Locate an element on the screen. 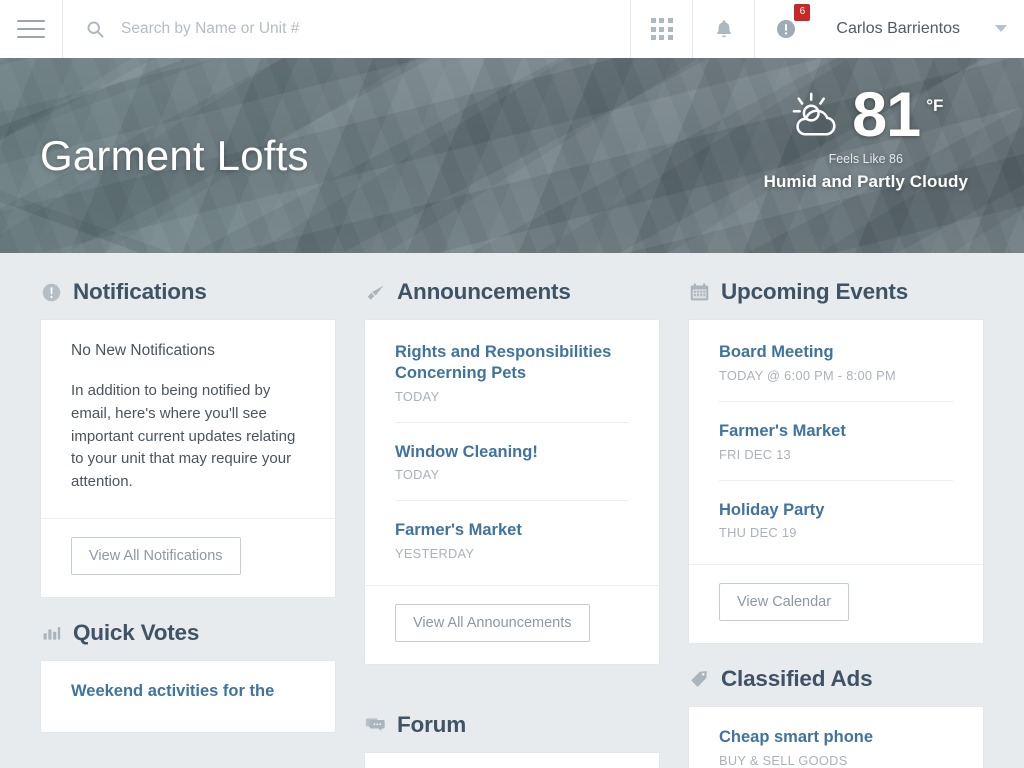 This screenshot has width=1024, height=768. notifications-bell-button is located at coordinates (723, 29).